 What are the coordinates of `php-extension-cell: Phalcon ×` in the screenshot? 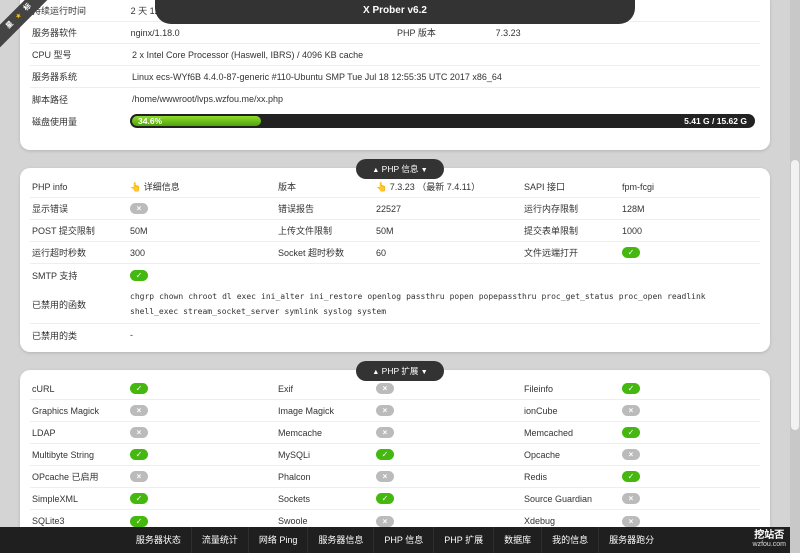 It's located at (399, 476).